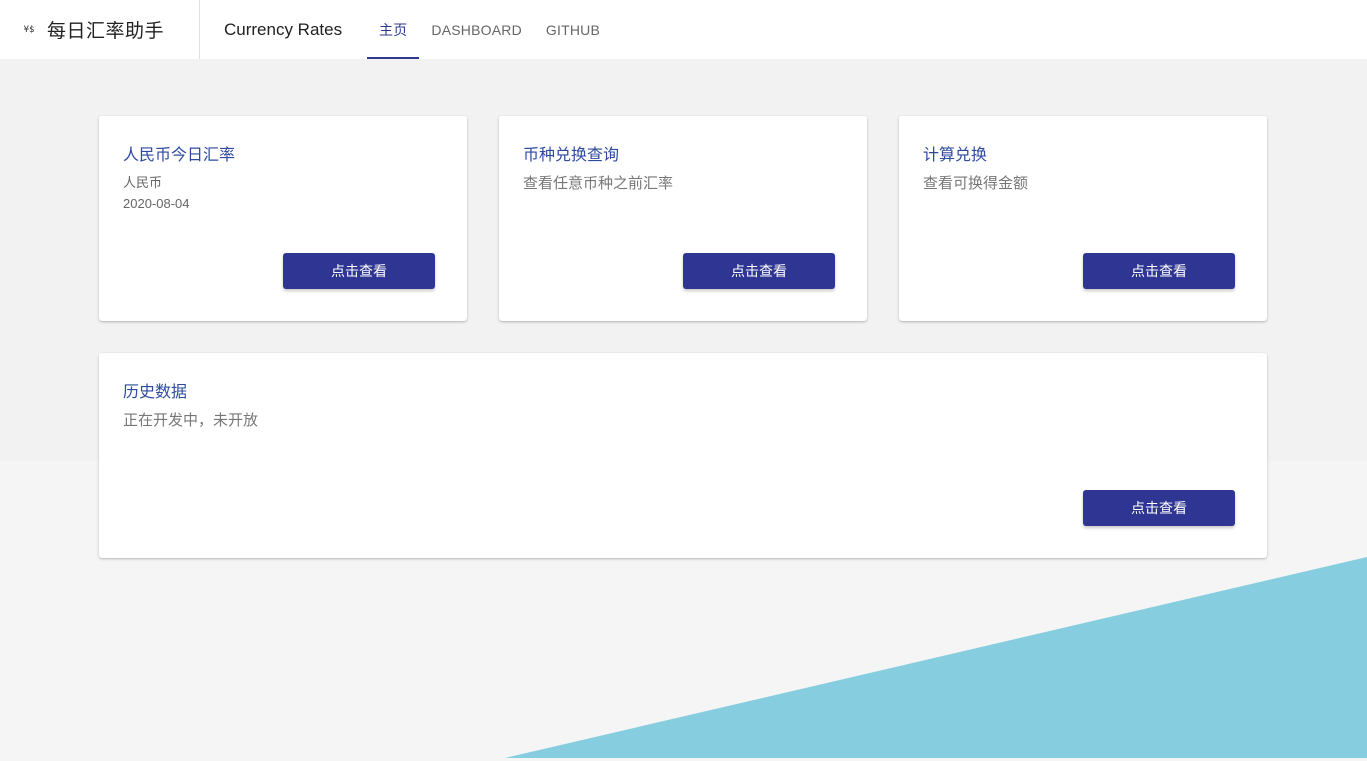 The height and width of the screenshot is (761, 1367). I want to click on view-calculate-button: 点击查看, so click(1159, 271).